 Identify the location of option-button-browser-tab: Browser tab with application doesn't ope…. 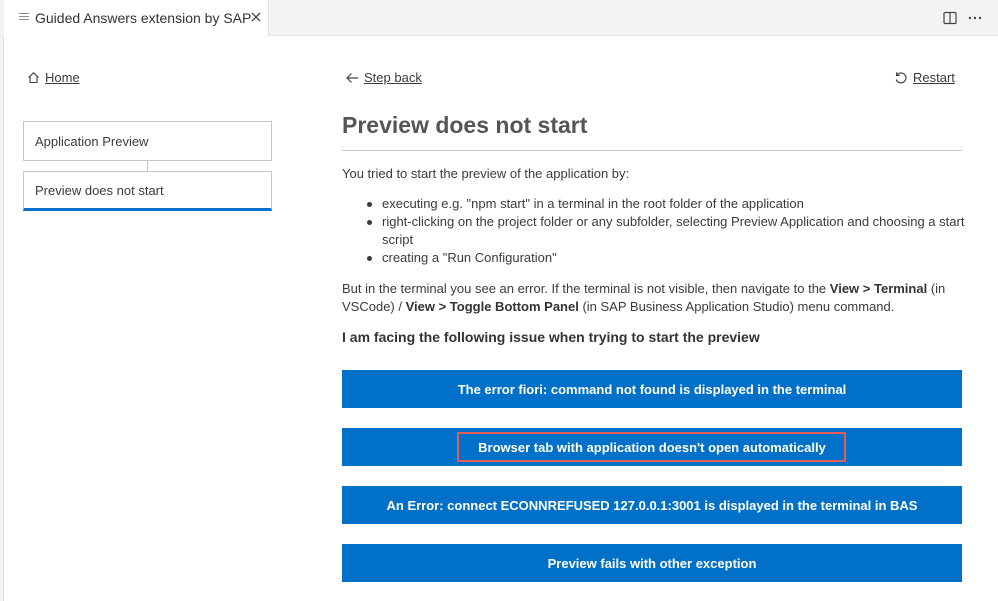
(652, 447).